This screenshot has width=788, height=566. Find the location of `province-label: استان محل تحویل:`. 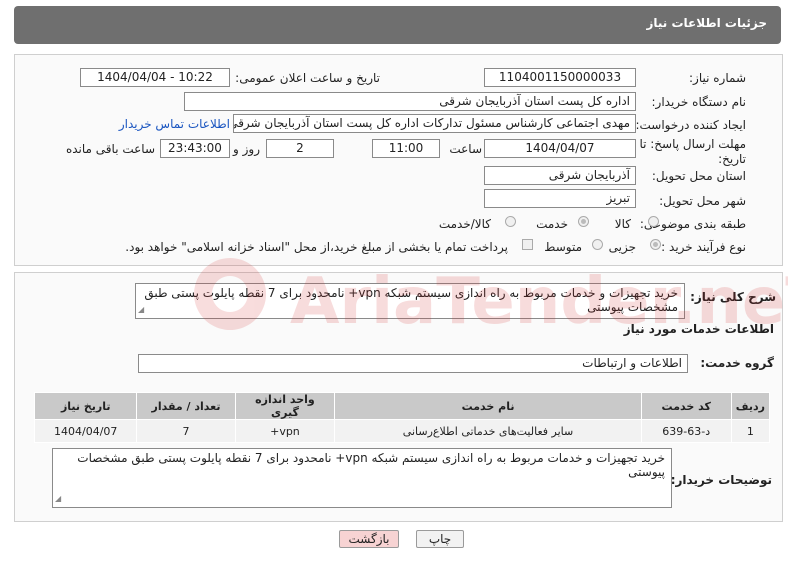

province-label: استان محل تحویل: is located at coordinates (698, 176).